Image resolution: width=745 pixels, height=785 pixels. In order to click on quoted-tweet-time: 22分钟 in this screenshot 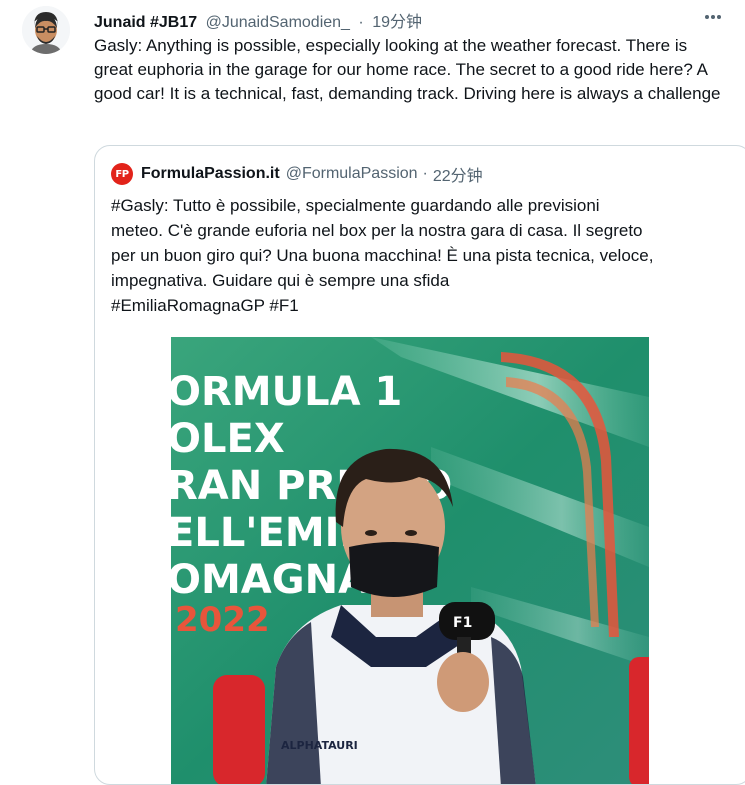, I will do `click(458, 174)`.